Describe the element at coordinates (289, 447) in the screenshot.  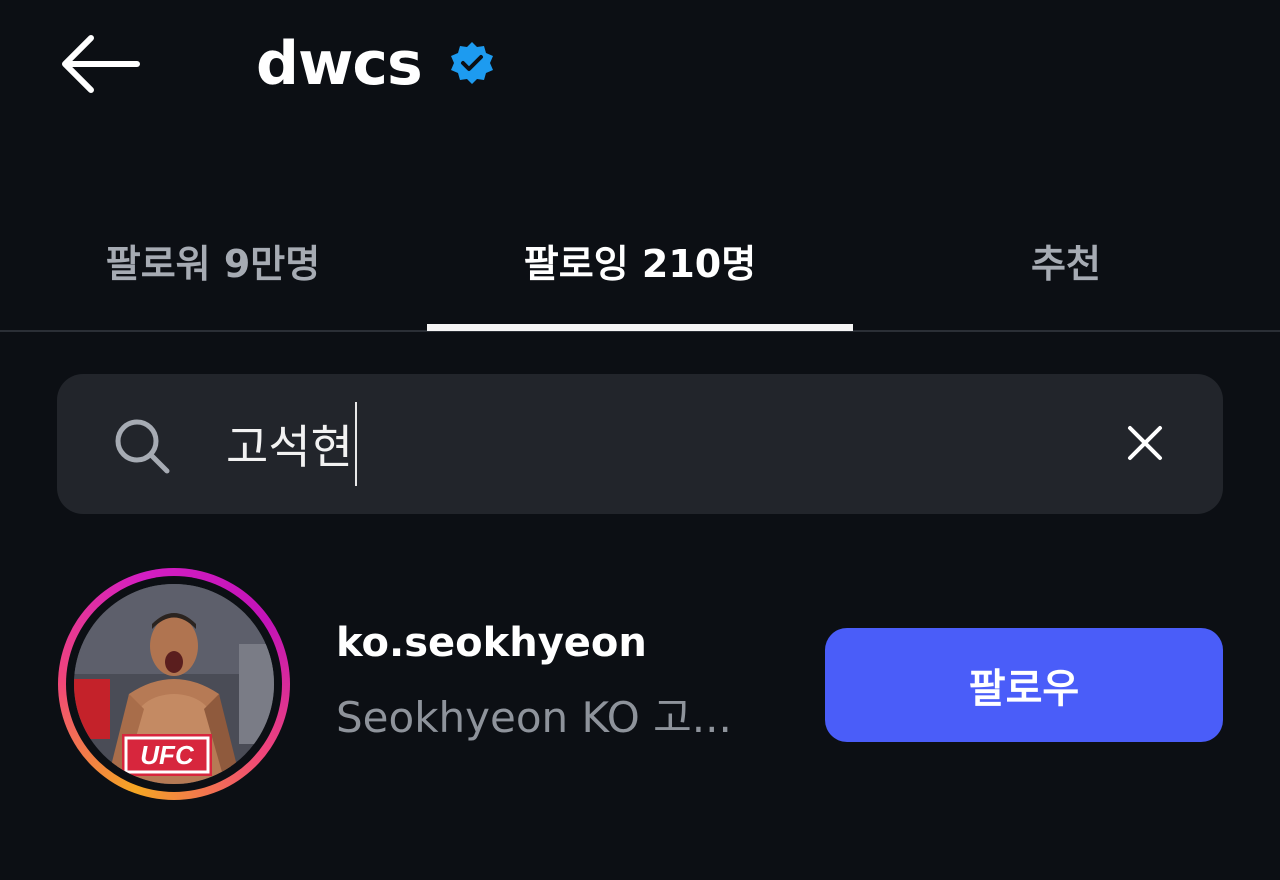
I see `search-query: 고석현` at that location.